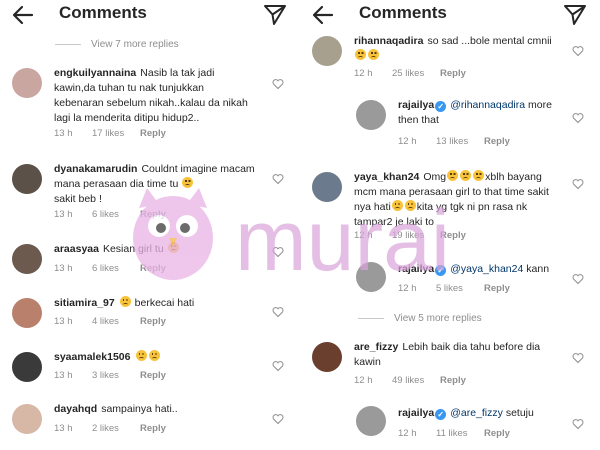  I want to click on comment-likes: 4 likes, so click(116, 321).